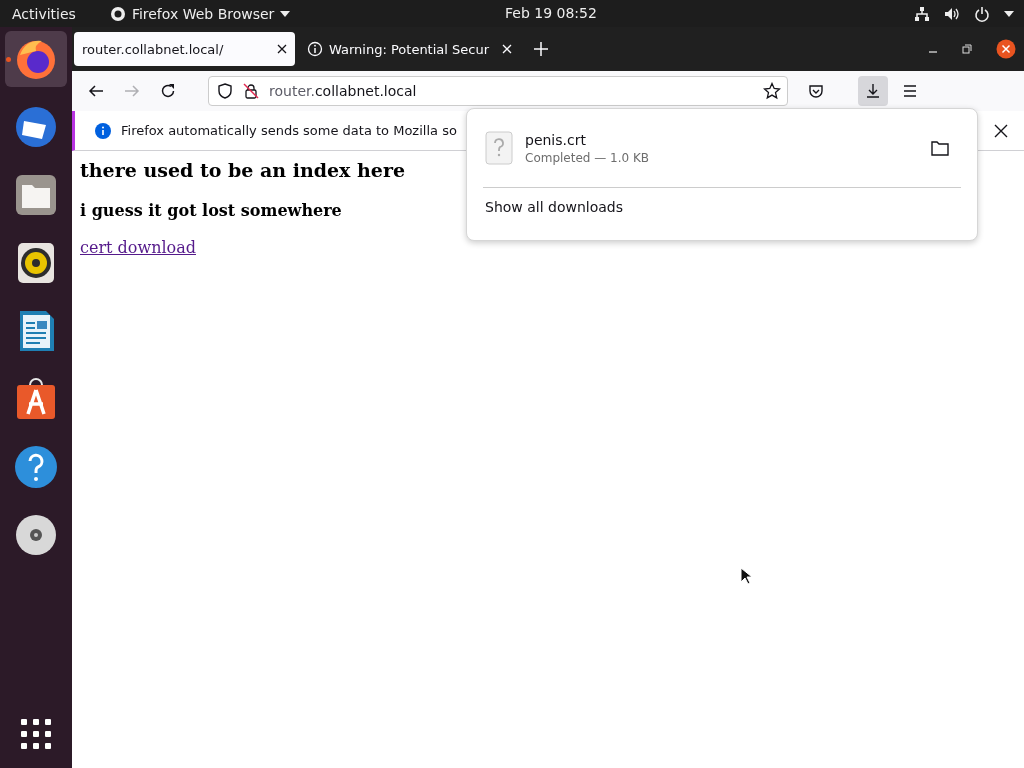 Image resolution: width=1024 pixels, height=768 pixels. What do you see at coordinates (44, 13) in the screenshot?
I see `activities-button: Activities` at bounding box center [44, 13].